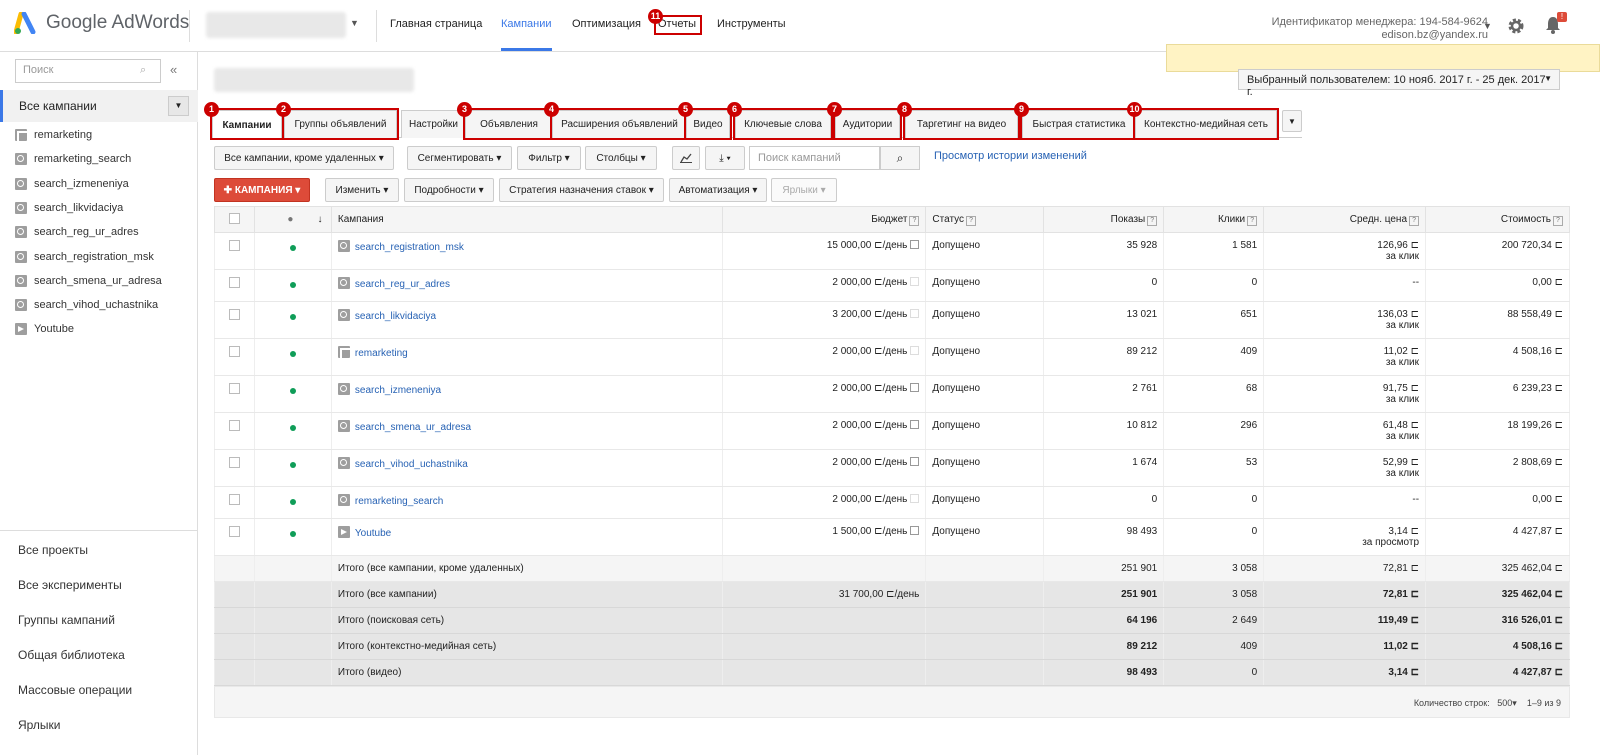 The height and width of the screenshot is (755, 1600). What do you see at coordinates (804, 190) in the screenshot?
I see `labels-button: Ярлыки ▾` at bounding box center [804, 190].